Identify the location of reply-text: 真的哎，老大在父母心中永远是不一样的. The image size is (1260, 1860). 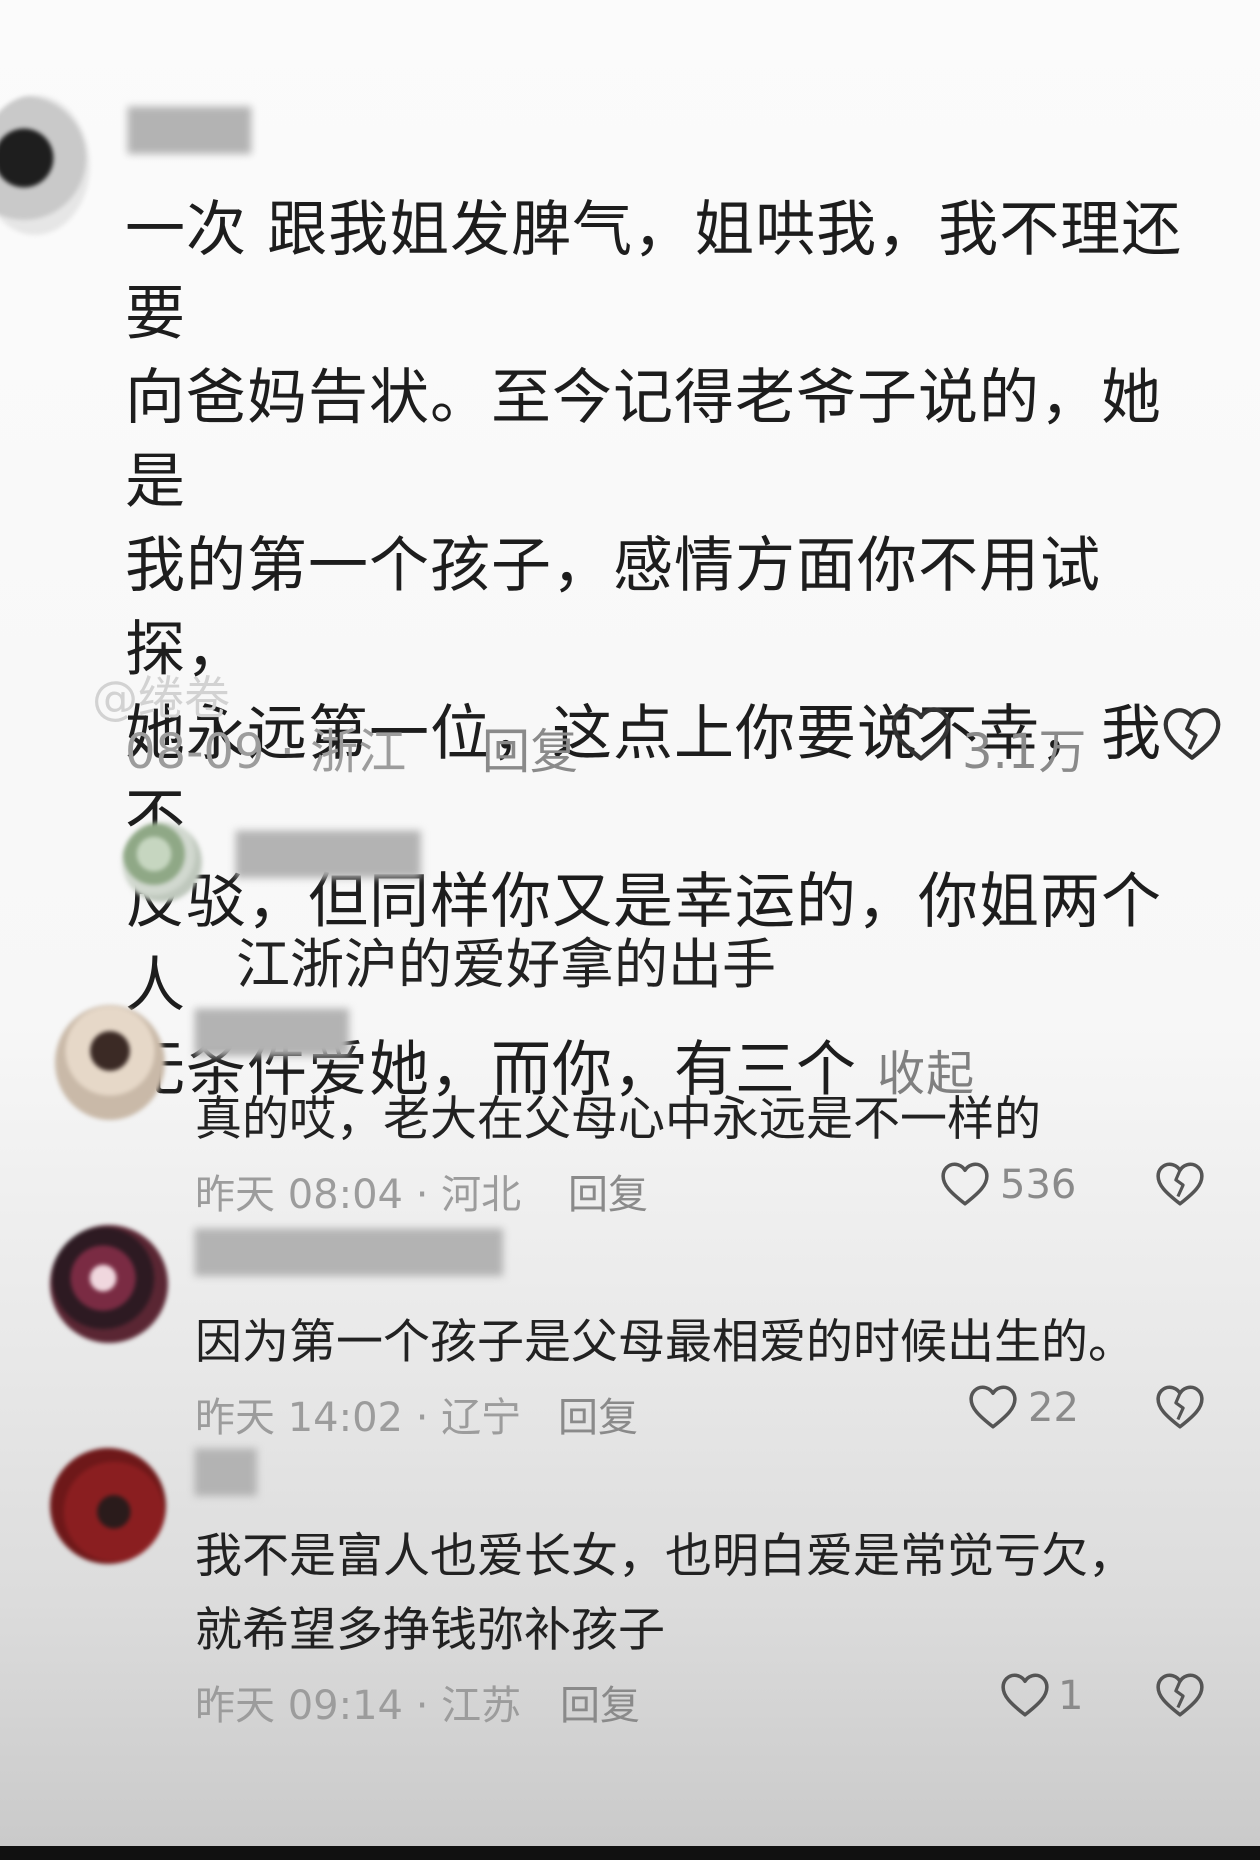
(618, 1119).